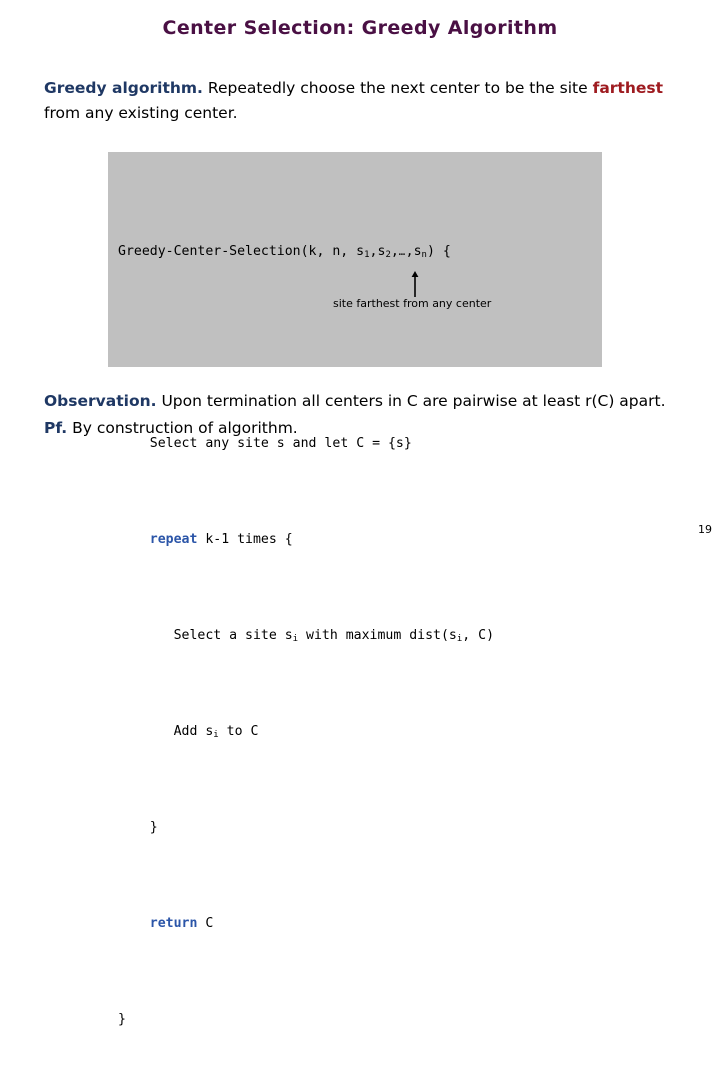 The image size is (720, 1080). Describe the element at coordinates (369, 428) in the screenshot. I see `proof-line: Pf. By construction of algorithm.` at that location.